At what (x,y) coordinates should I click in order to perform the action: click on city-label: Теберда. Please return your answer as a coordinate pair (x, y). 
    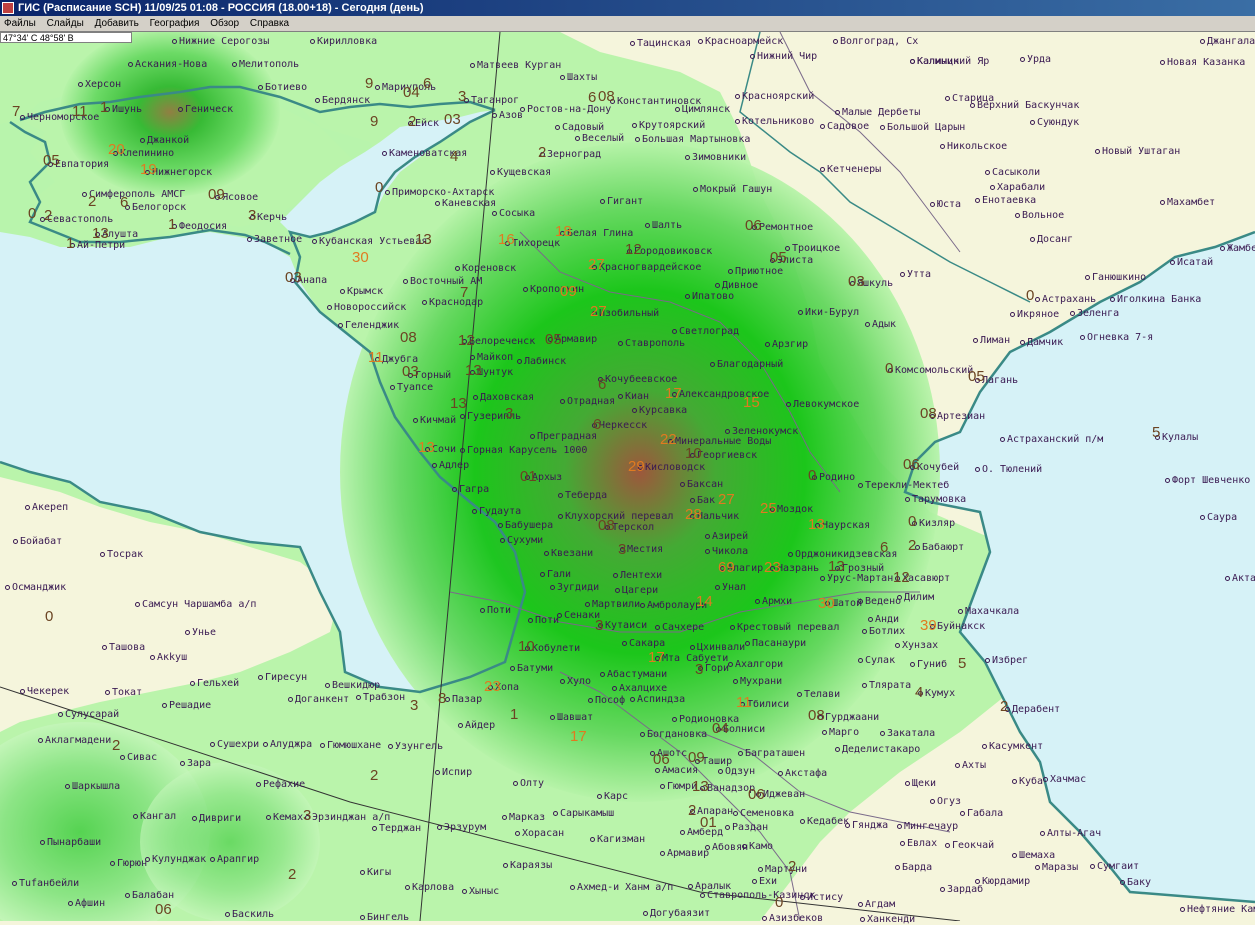
    Looking at the image, I should click on (582, 495).